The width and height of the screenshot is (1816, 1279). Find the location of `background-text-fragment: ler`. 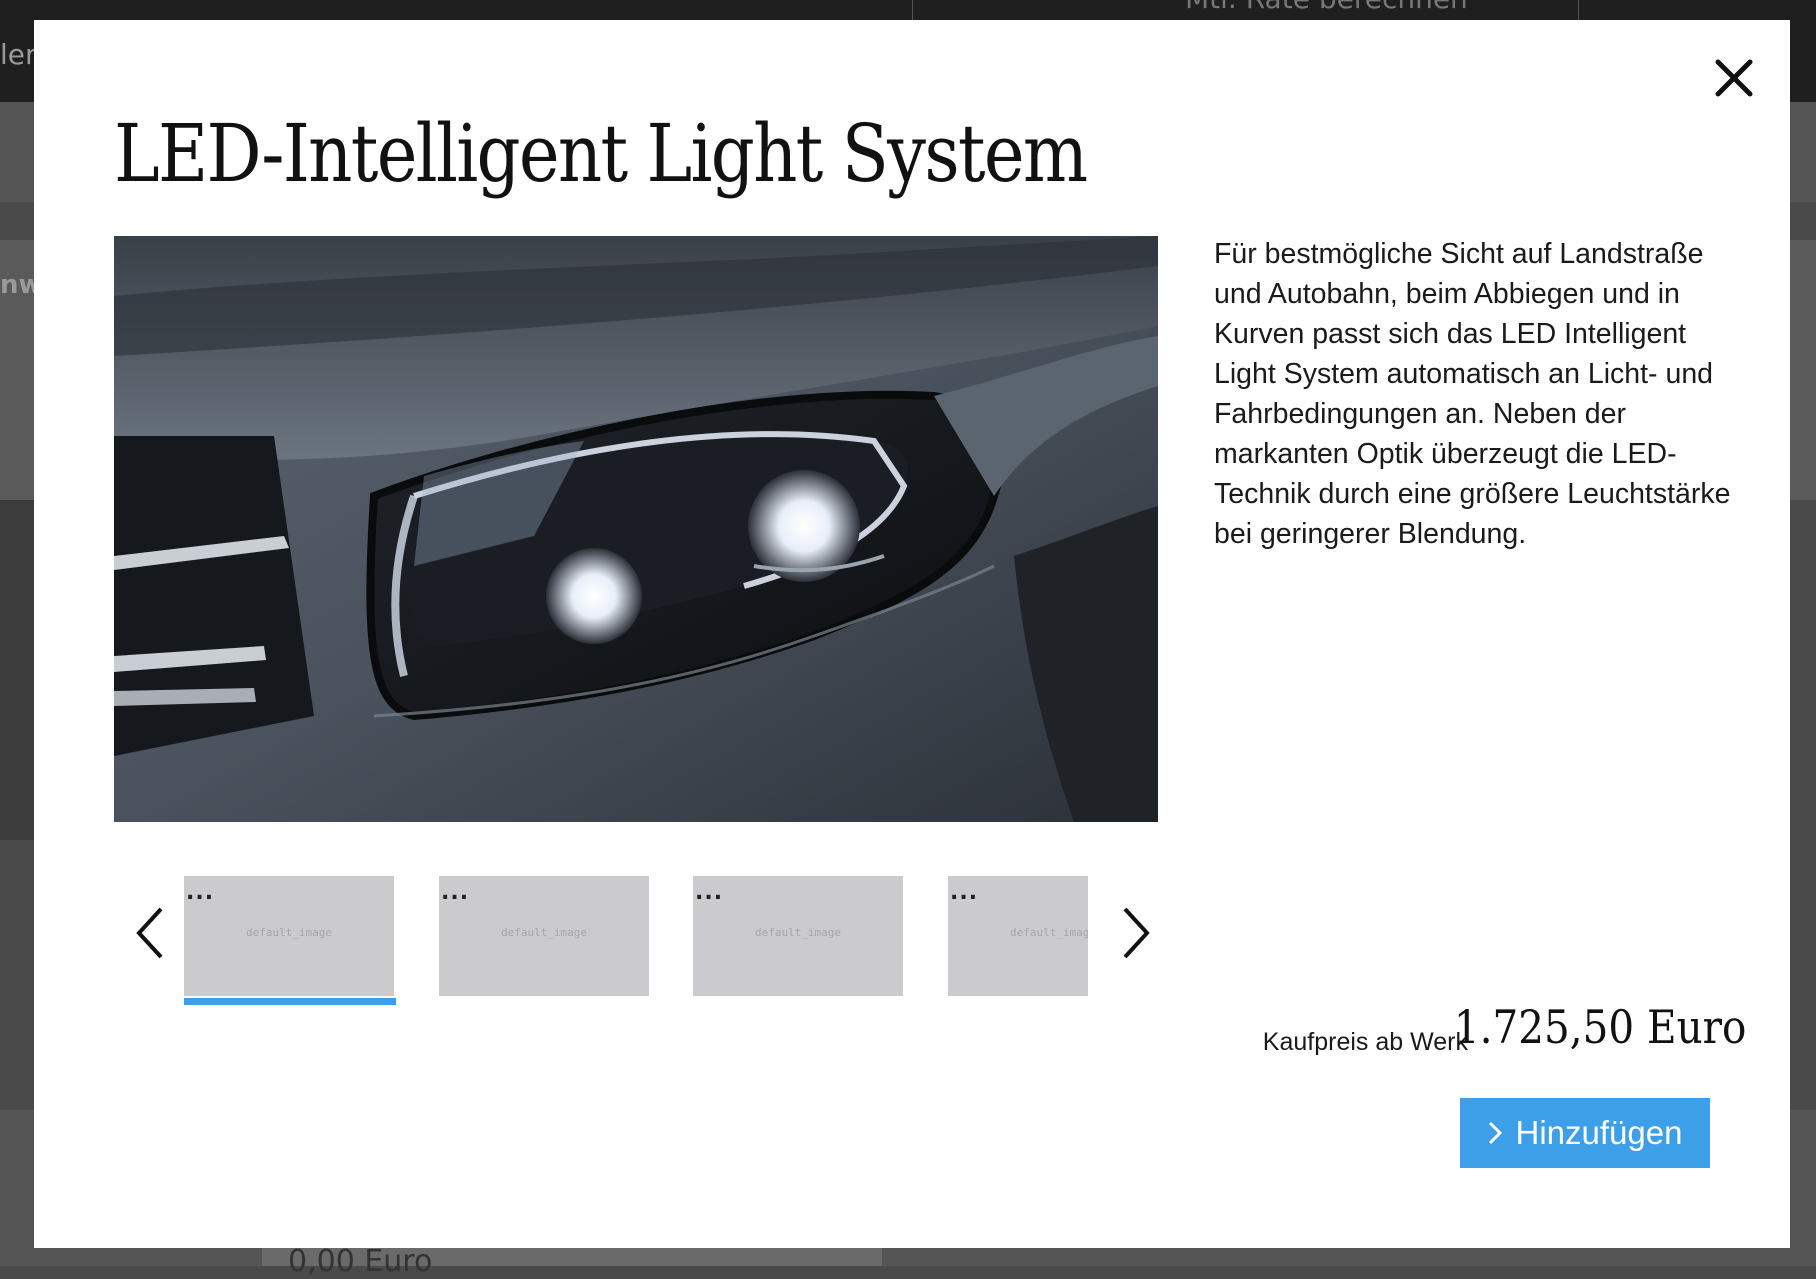

background-text-fragment: ler is located at coordinates (18, 54).